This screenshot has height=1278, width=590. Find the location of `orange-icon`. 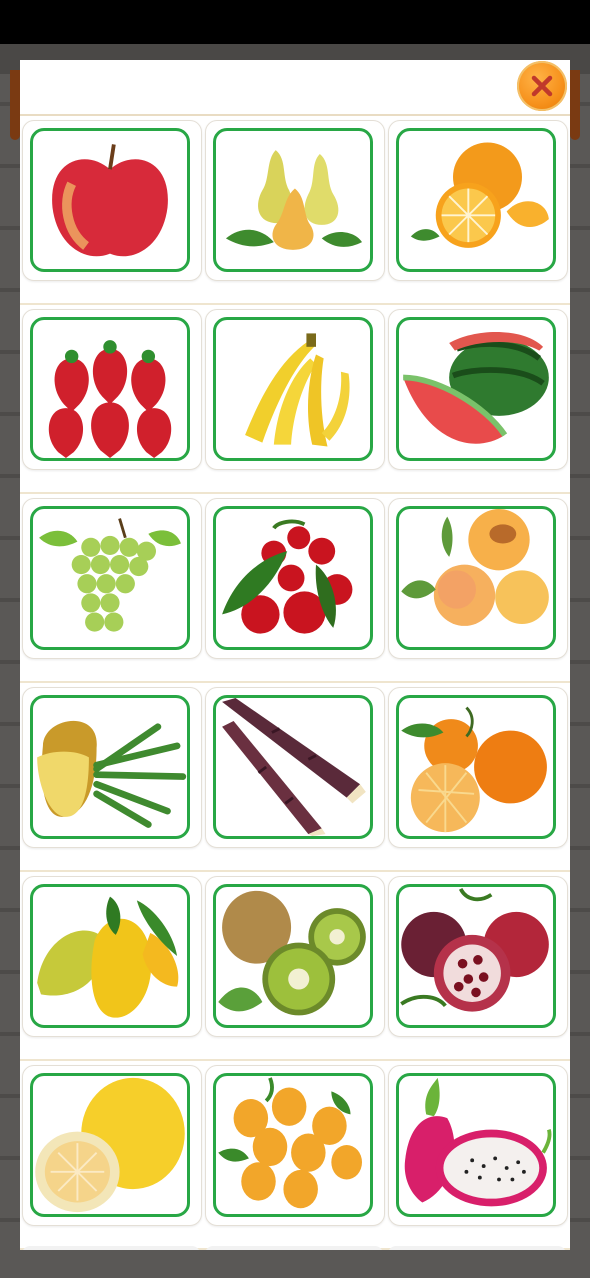

orange-icon is located at coordinates (479, 195).